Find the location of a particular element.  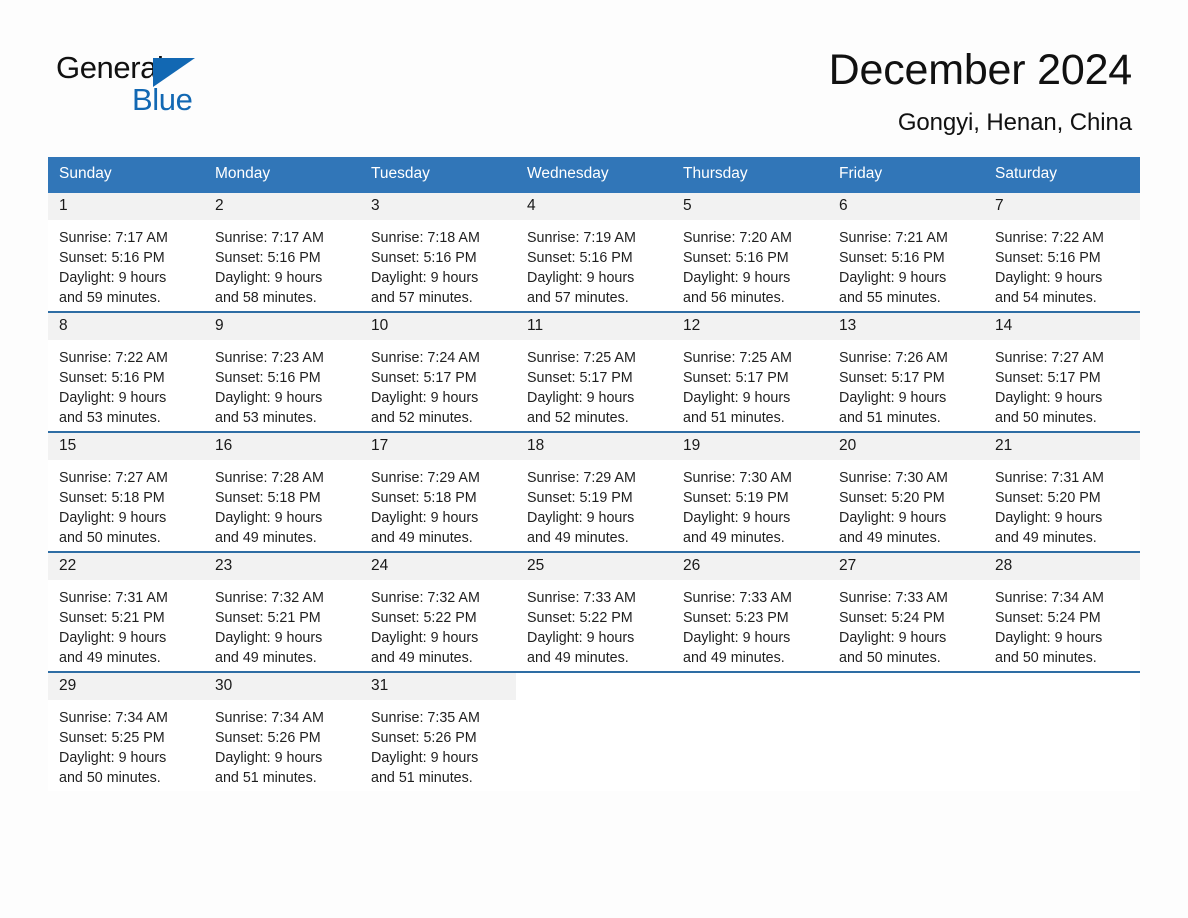

day-number-band: 24 is located at coordinates (438, 566).